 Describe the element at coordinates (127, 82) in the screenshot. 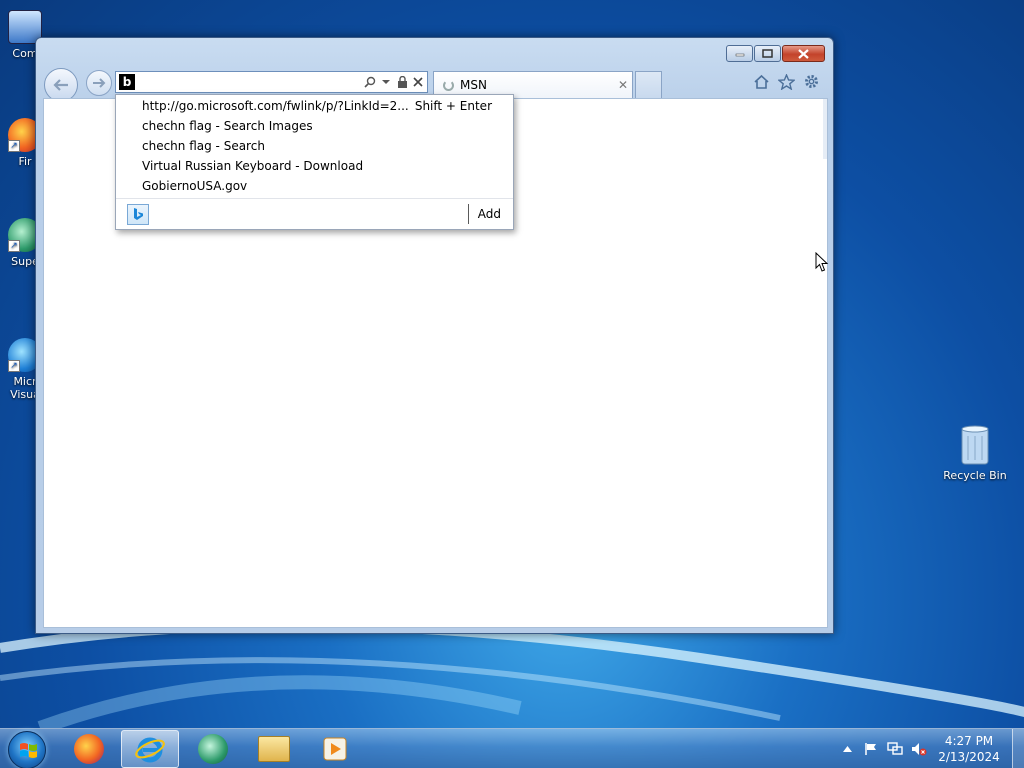

I see `site-favicon-icon: b` at that location.